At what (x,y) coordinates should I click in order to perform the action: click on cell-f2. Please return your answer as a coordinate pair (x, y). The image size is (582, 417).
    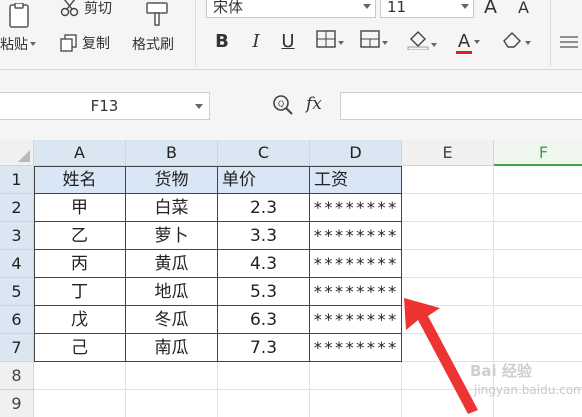
    Looking at the image, I should click on (538, 208).